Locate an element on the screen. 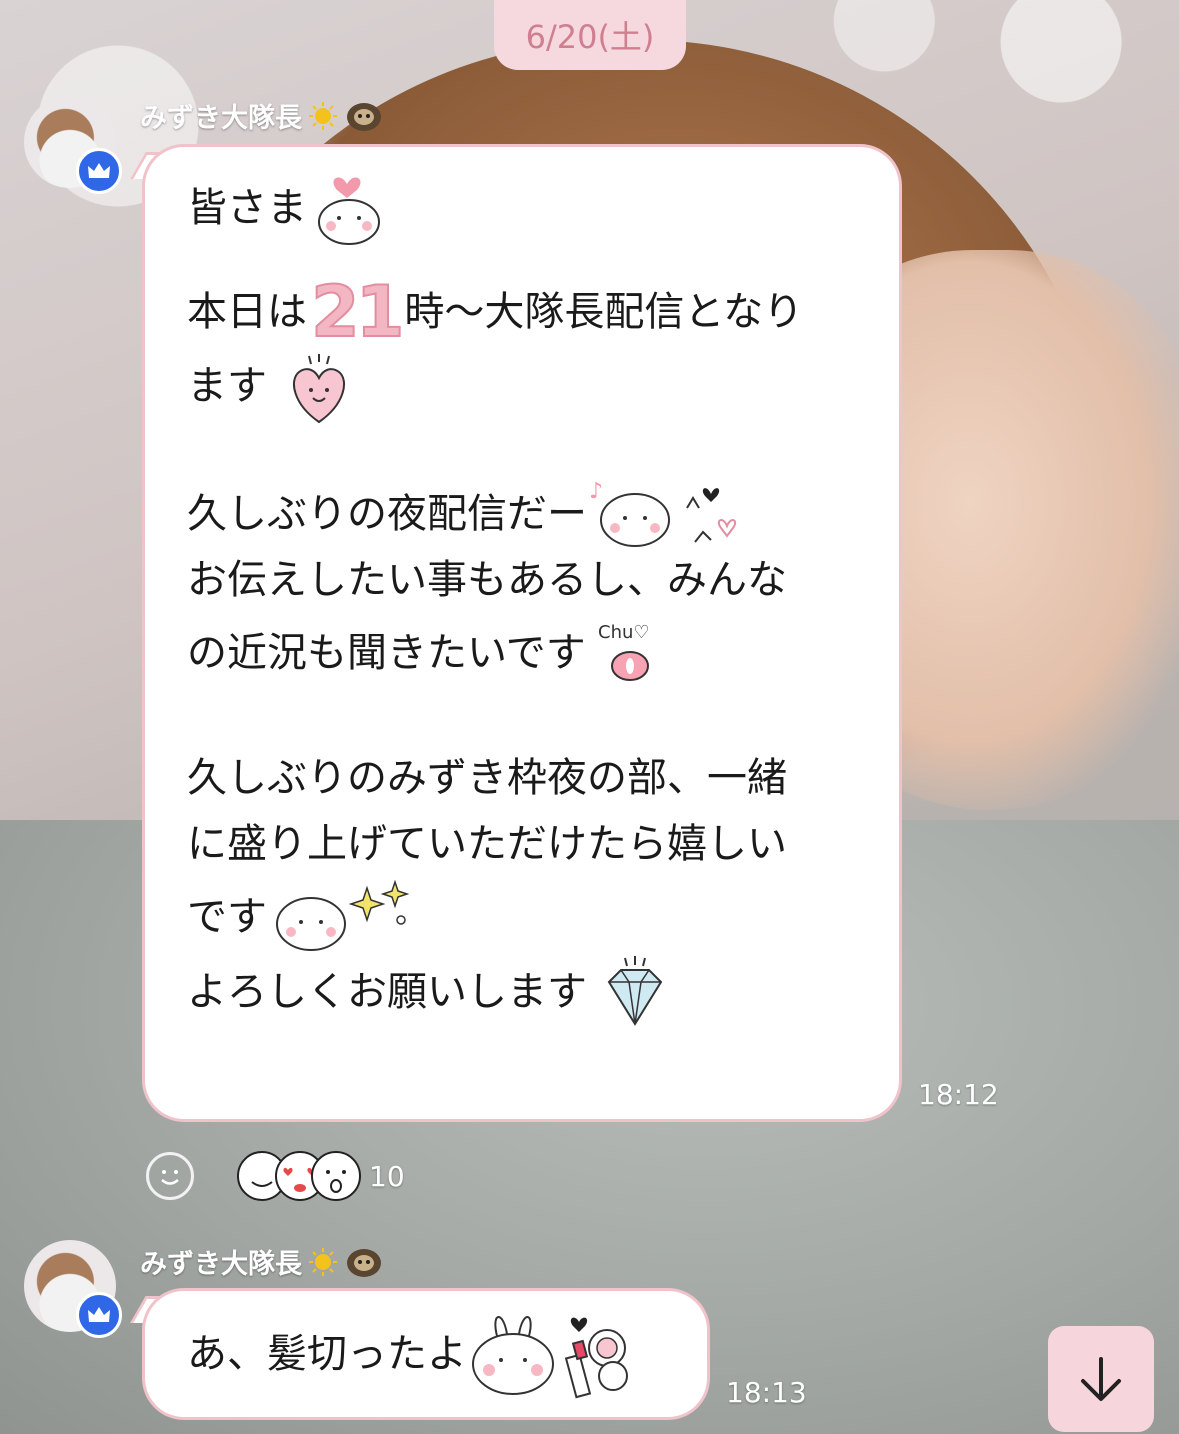  message-line: よろしくお願いします is located at coordinates (543, 991).